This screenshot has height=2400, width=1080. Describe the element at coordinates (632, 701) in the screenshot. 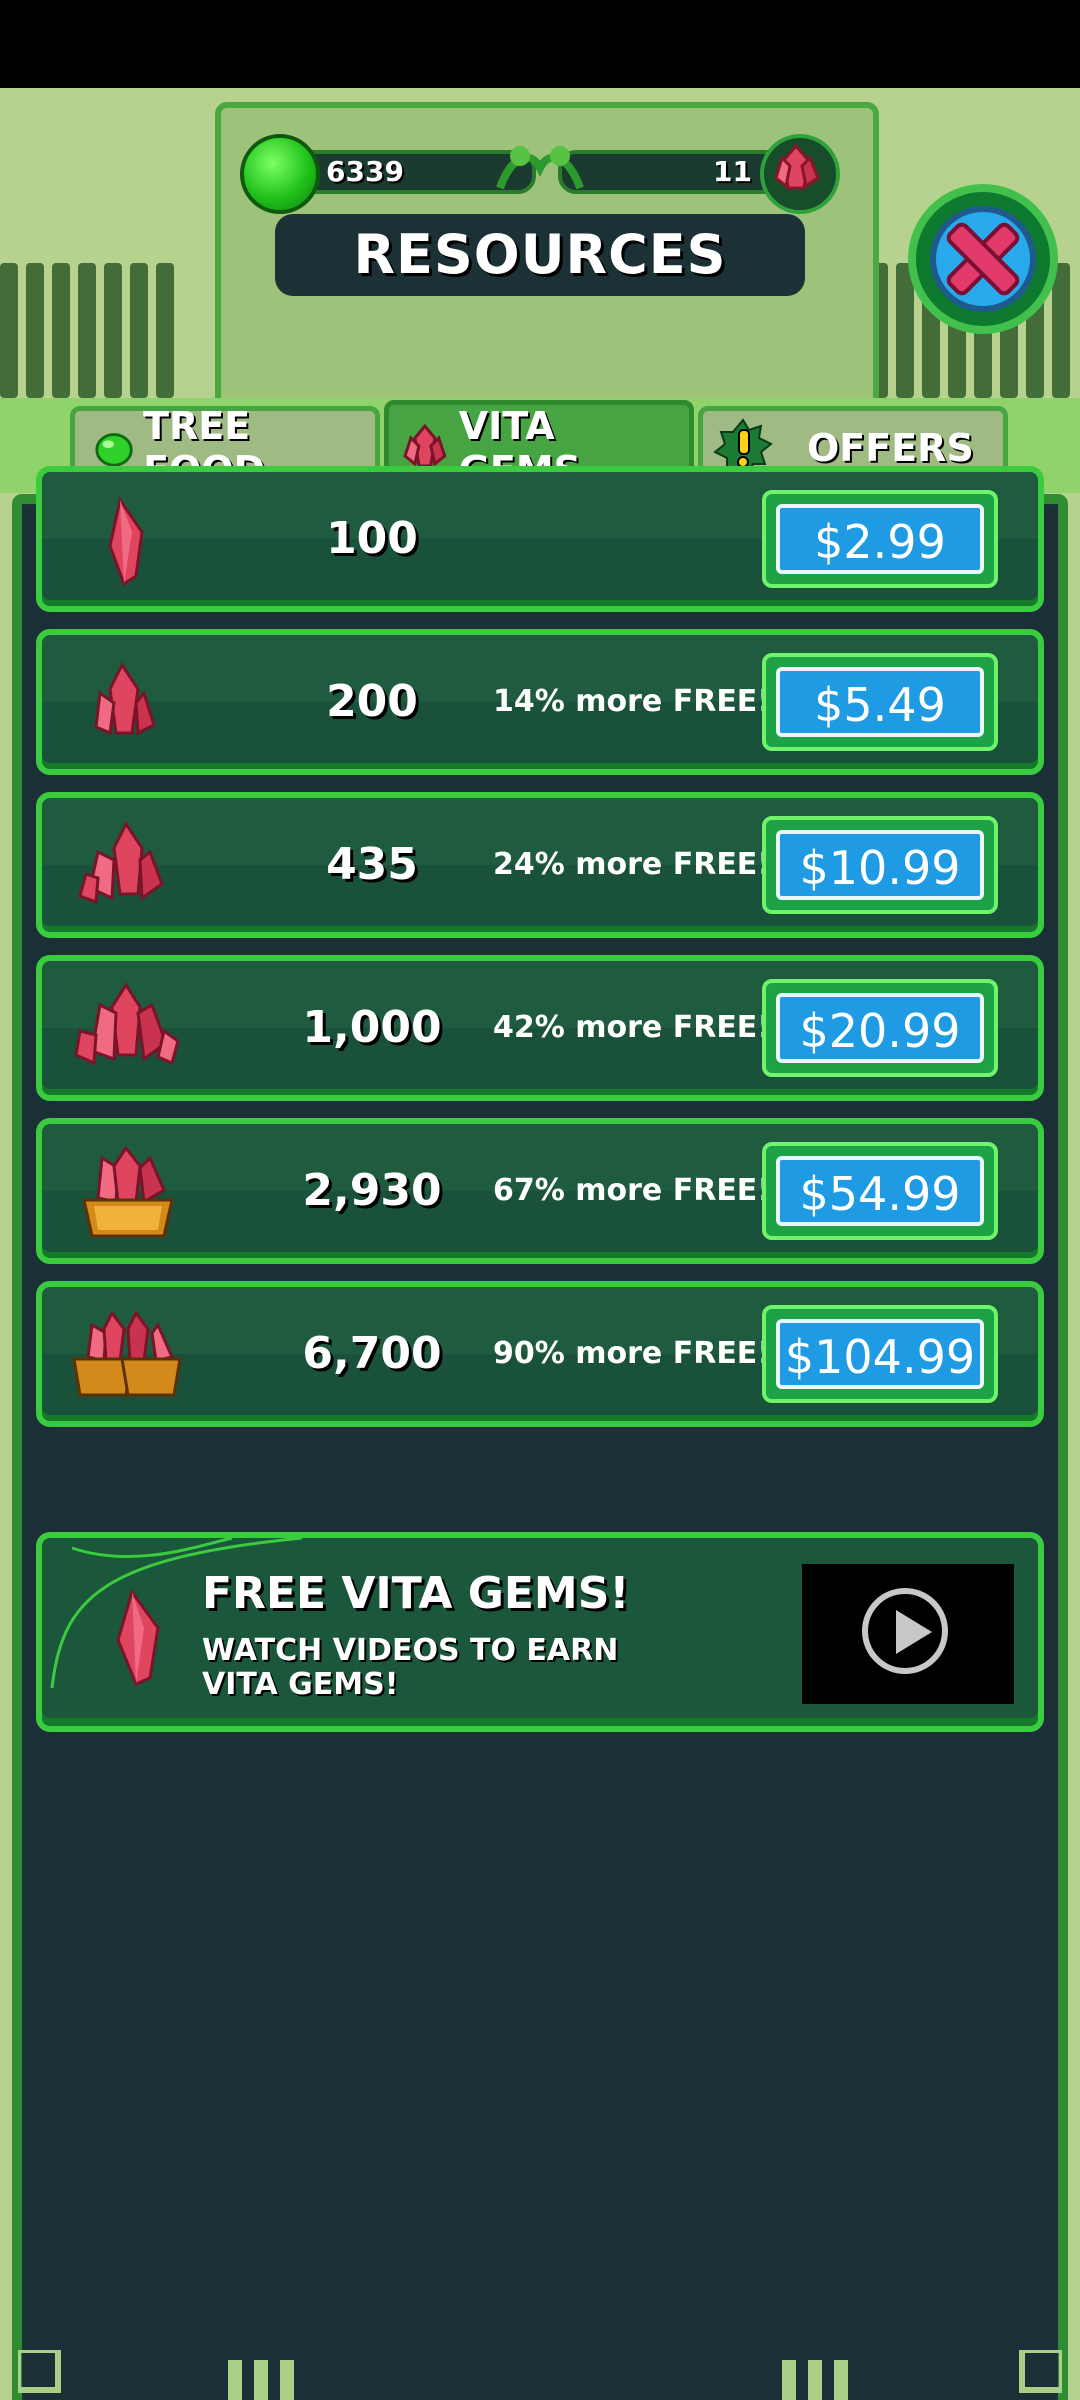

I see `offer-bonus: 14% more FREE!` at that location.